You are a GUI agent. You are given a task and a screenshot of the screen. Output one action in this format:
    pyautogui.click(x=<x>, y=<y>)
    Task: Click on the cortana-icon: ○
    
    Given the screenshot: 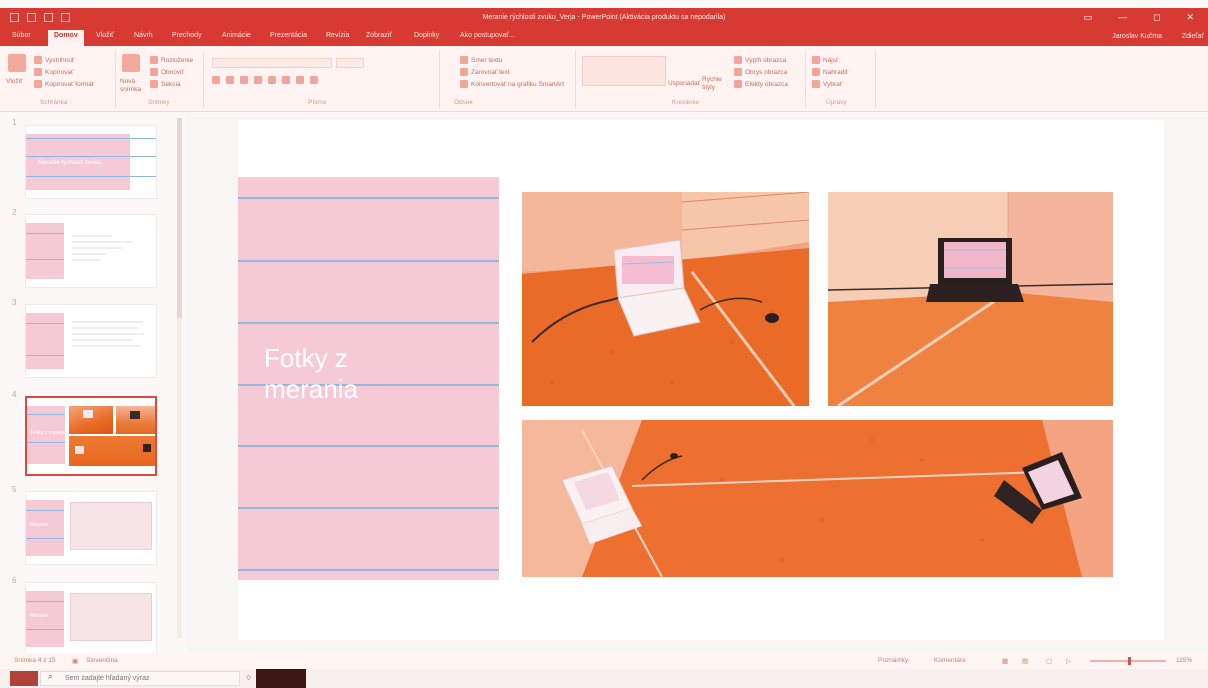 What is the action you would take?
    pyautogui.click(x=248, y=677)
    